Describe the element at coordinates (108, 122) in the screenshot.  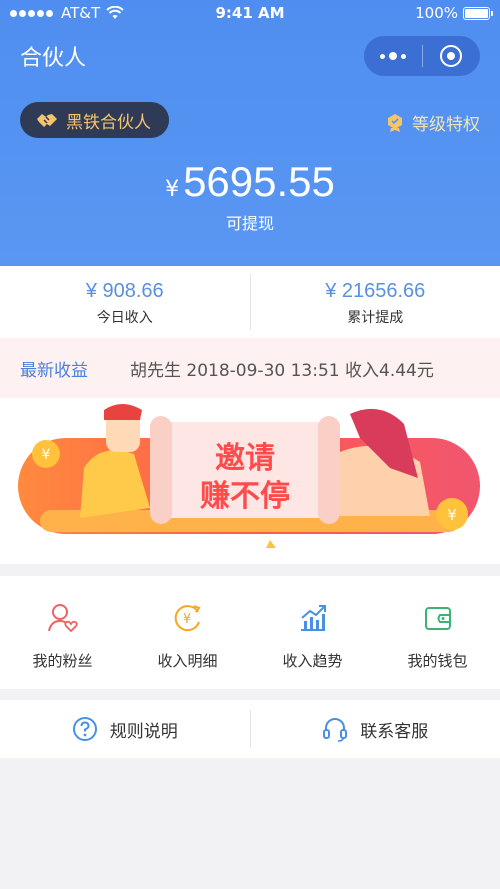
I see `badge-label: 黑铁合伙人` at that location.